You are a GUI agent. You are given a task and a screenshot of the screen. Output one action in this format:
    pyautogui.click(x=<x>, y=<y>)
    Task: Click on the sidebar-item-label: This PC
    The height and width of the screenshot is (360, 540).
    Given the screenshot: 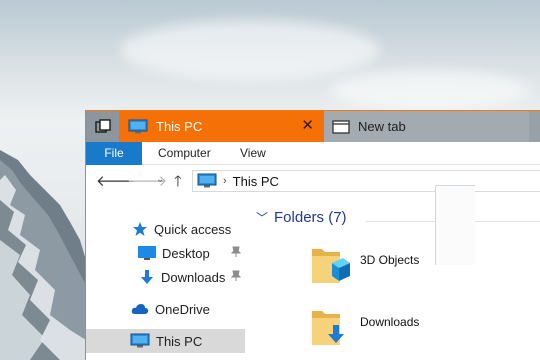 What is the action you would take?
    pyautogui.click(x=179, y=341)
    